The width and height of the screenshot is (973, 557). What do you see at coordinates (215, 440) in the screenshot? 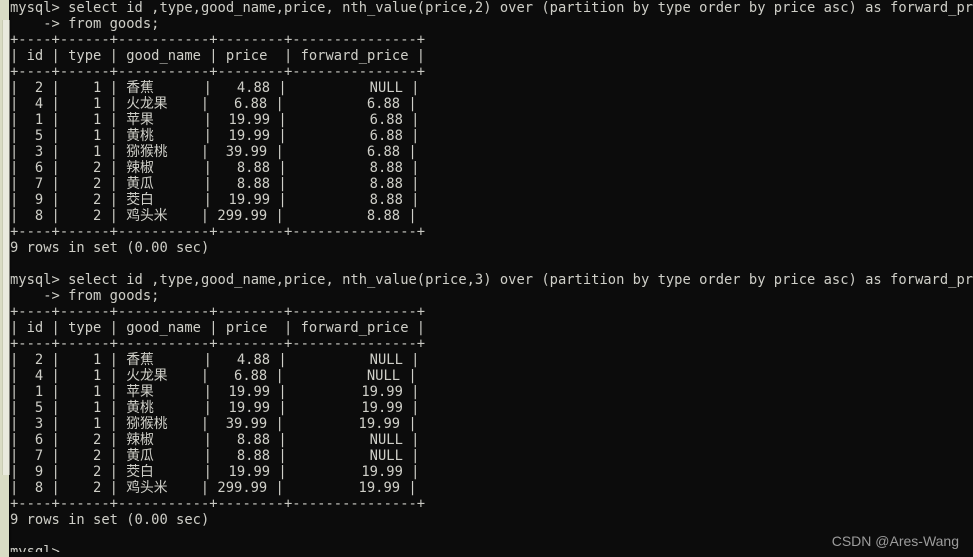
I see `table-row: | 6 | 2 | 辣椒 | 8.88 | NULL |` at bounding box center [215, 440].